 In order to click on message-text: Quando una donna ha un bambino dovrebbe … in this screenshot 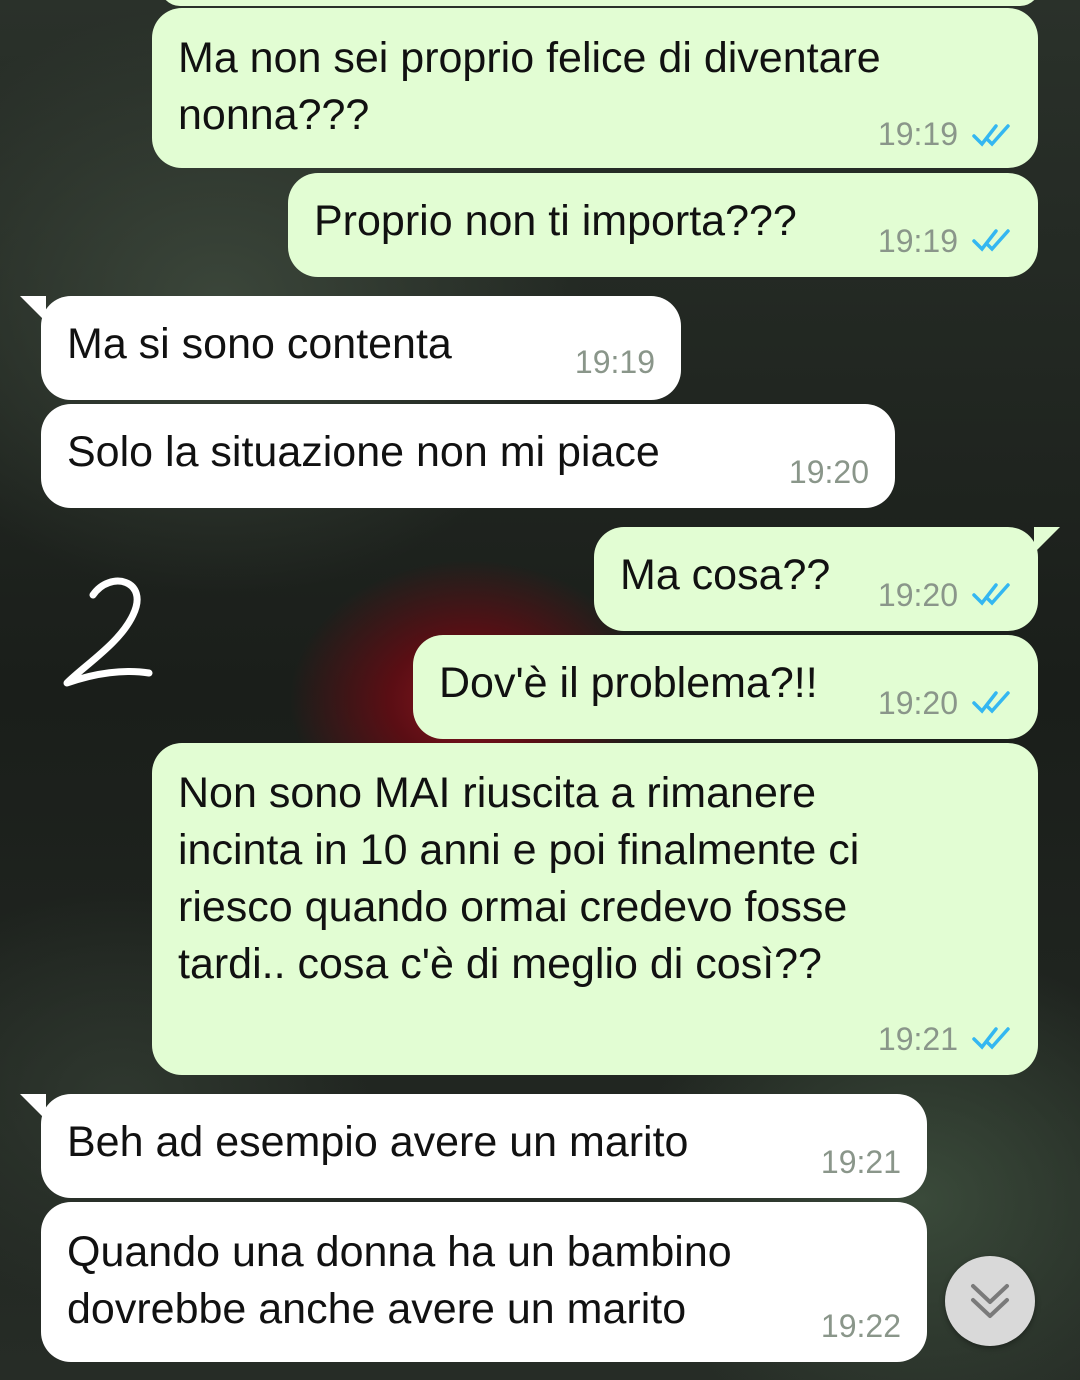, I will do `click(399, 1280)`.